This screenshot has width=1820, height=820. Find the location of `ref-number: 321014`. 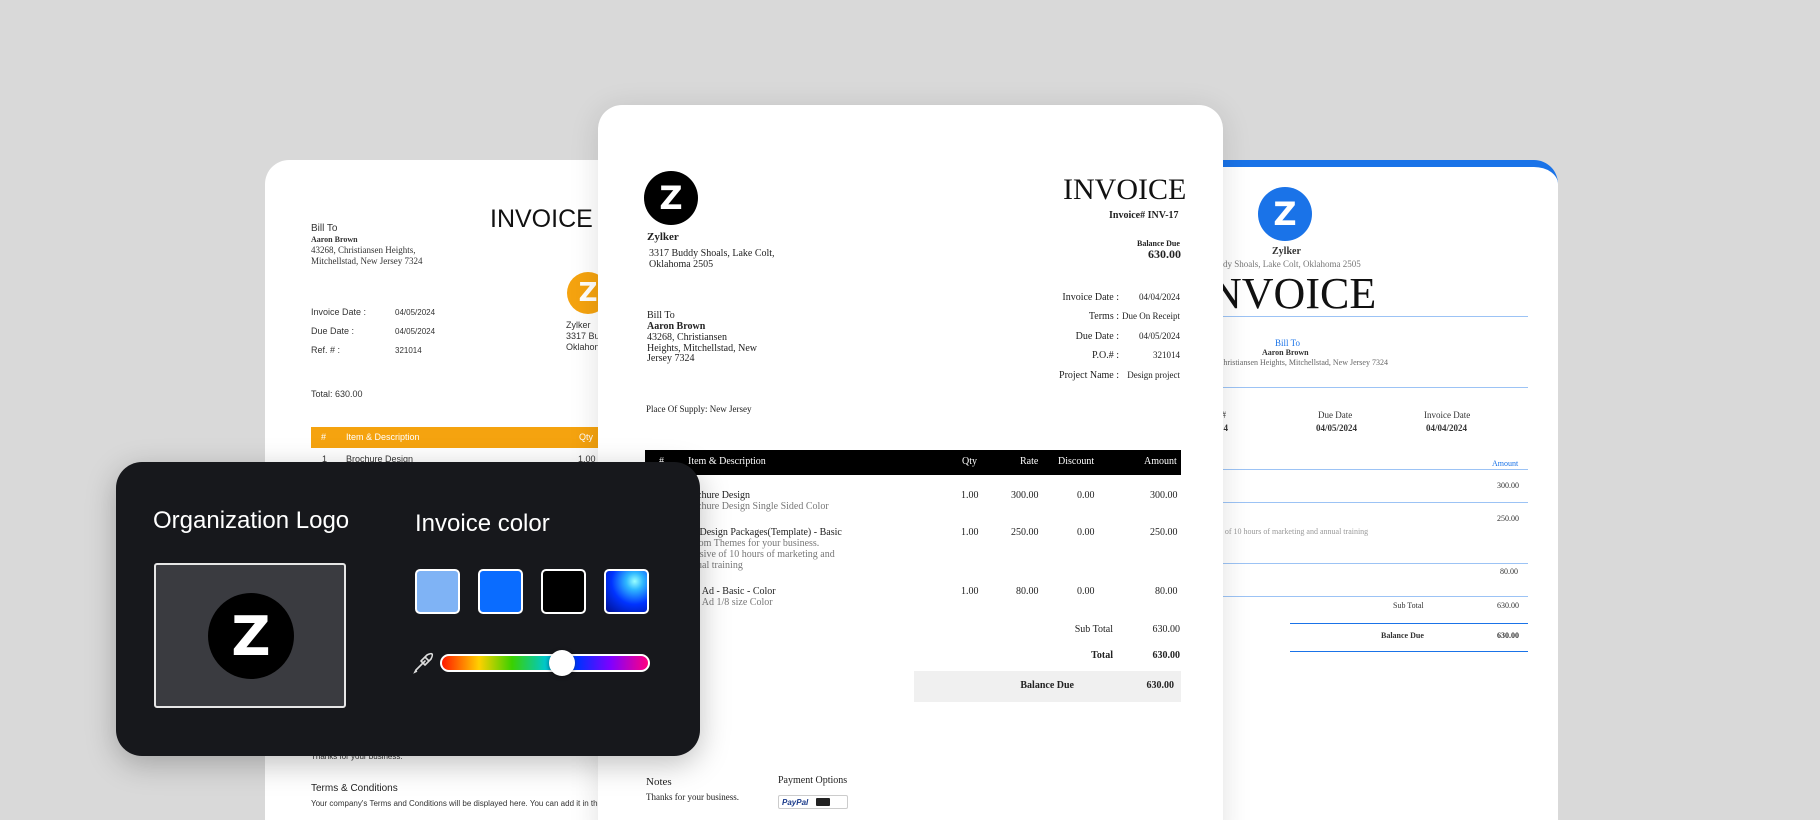

ref-number: 321014 is located at coordinates (408, 350).